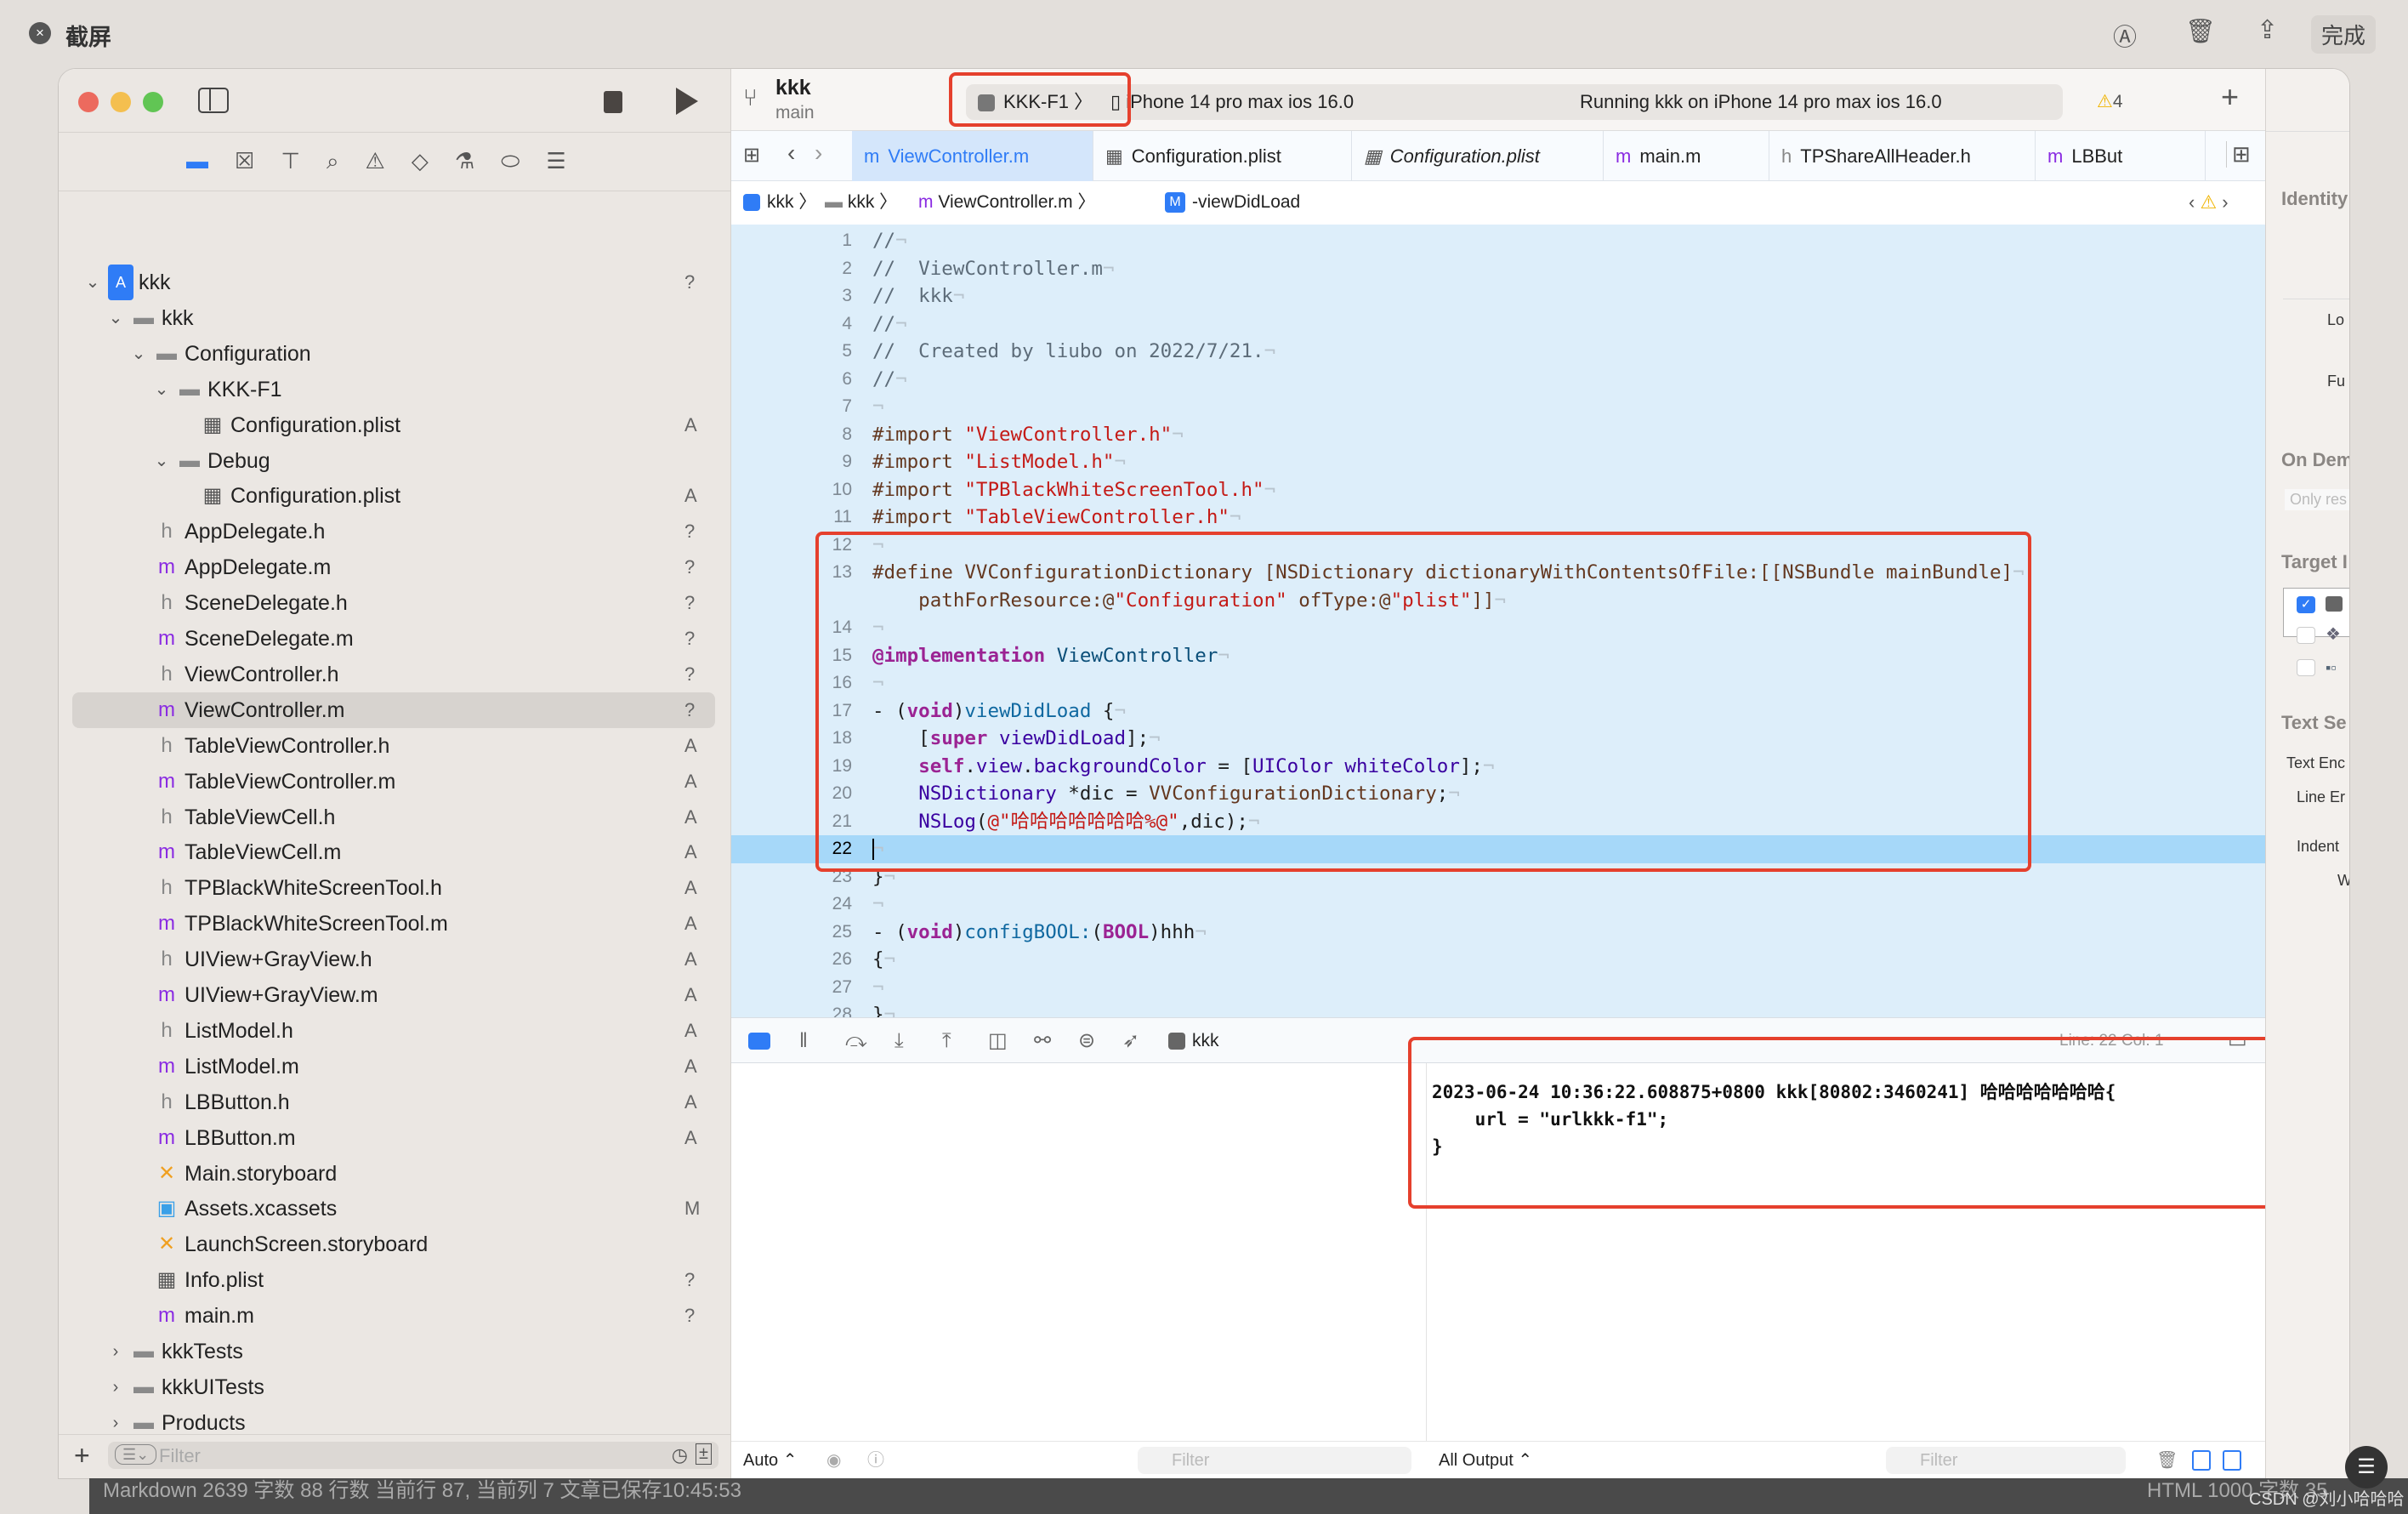 Image resolution: width=2408 pixels, height=1514 pixels. I want to click on file-tree-item: m LBButton.m A, so click(395, 1138).